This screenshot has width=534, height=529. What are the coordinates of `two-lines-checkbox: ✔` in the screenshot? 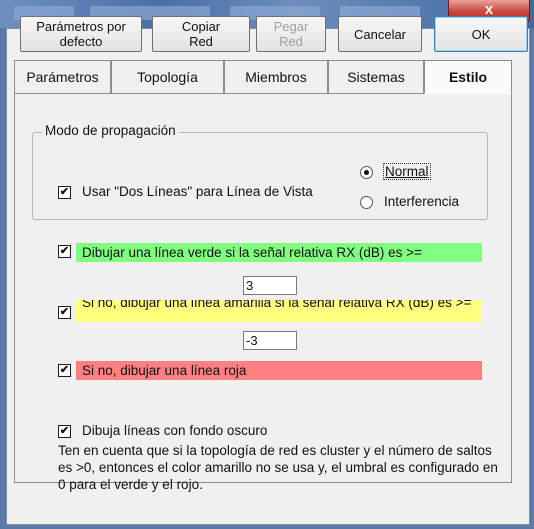 It's located at (64, 192).